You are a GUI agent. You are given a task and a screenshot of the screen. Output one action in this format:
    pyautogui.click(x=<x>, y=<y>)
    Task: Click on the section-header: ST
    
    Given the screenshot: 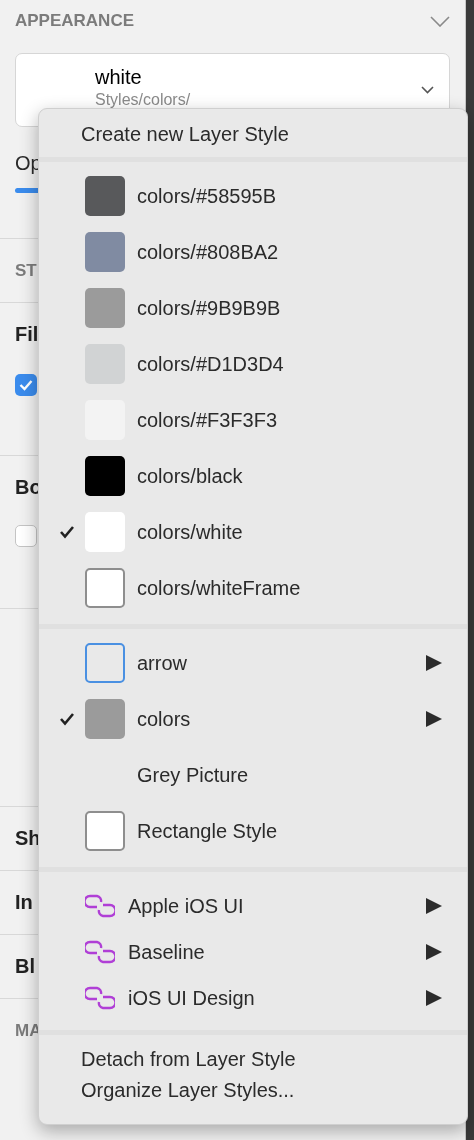 What is the action you would take?
    pyautogui.click(x=26, y=270)
    